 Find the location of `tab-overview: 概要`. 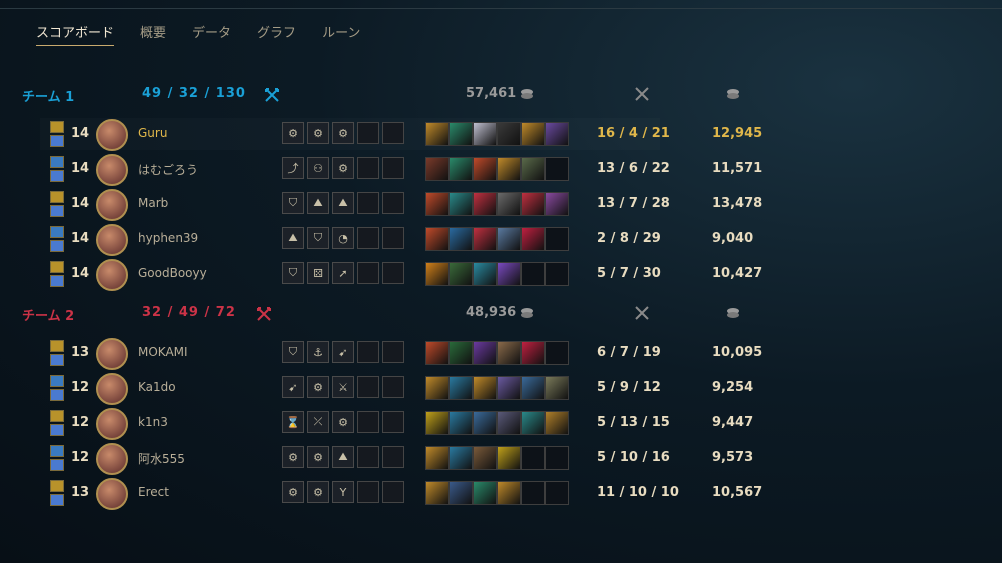

tab-overview: 概要 is located at coordinates (153, 34).